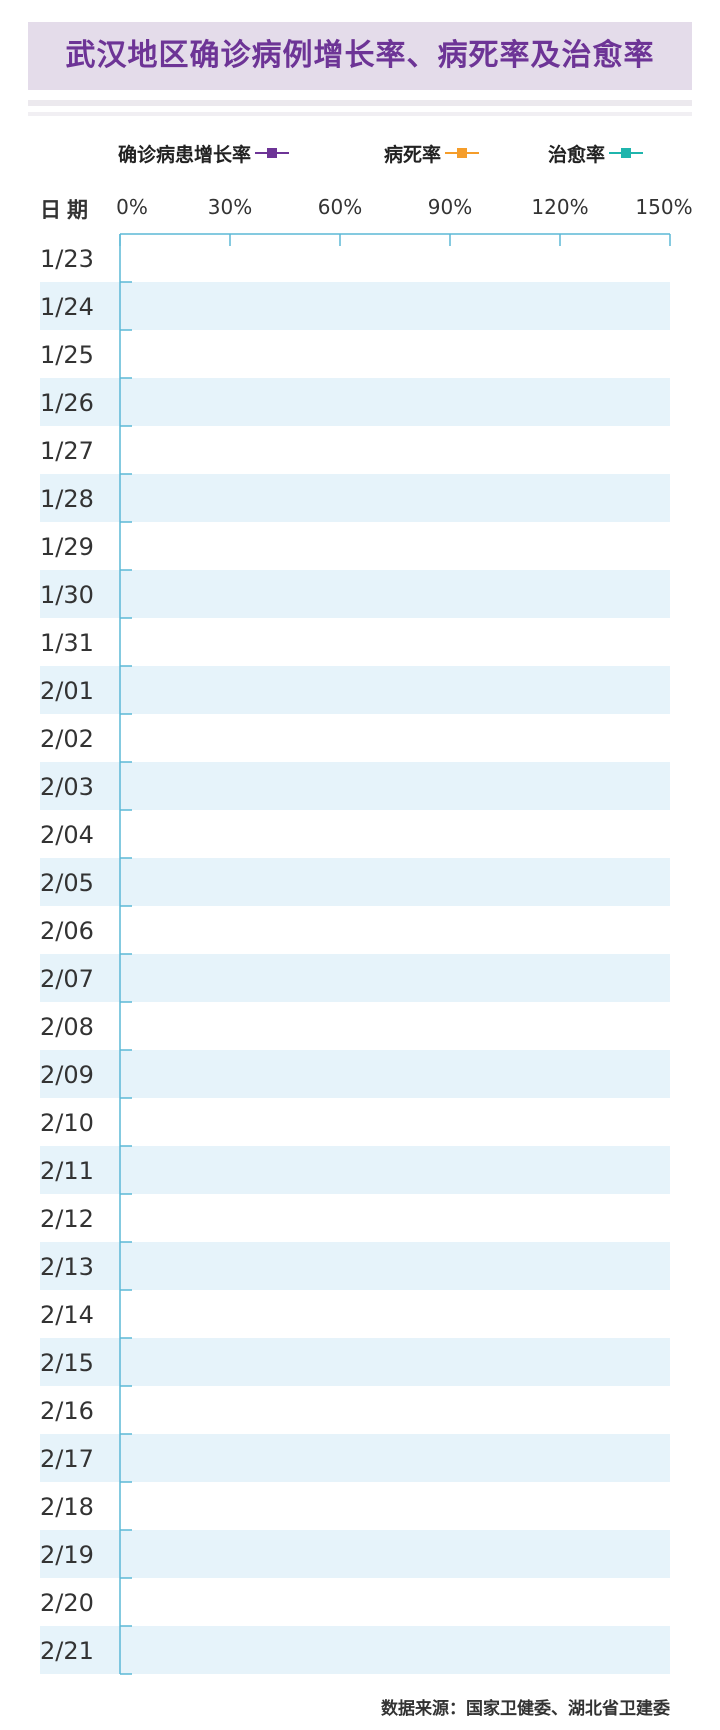 The height and width of the screenshot is (1730, 720). What do you see at coordinates (67, 1363) in the screenshot?
I see `date-label: 2/15` at bounding box center [67, 1363].